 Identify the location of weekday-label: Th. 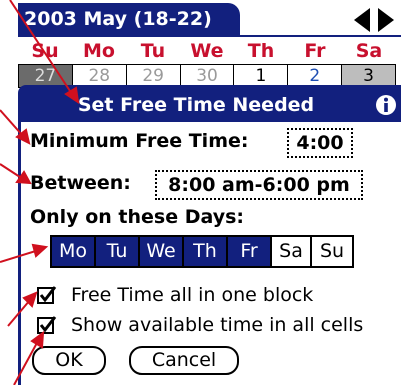
(261, 51).